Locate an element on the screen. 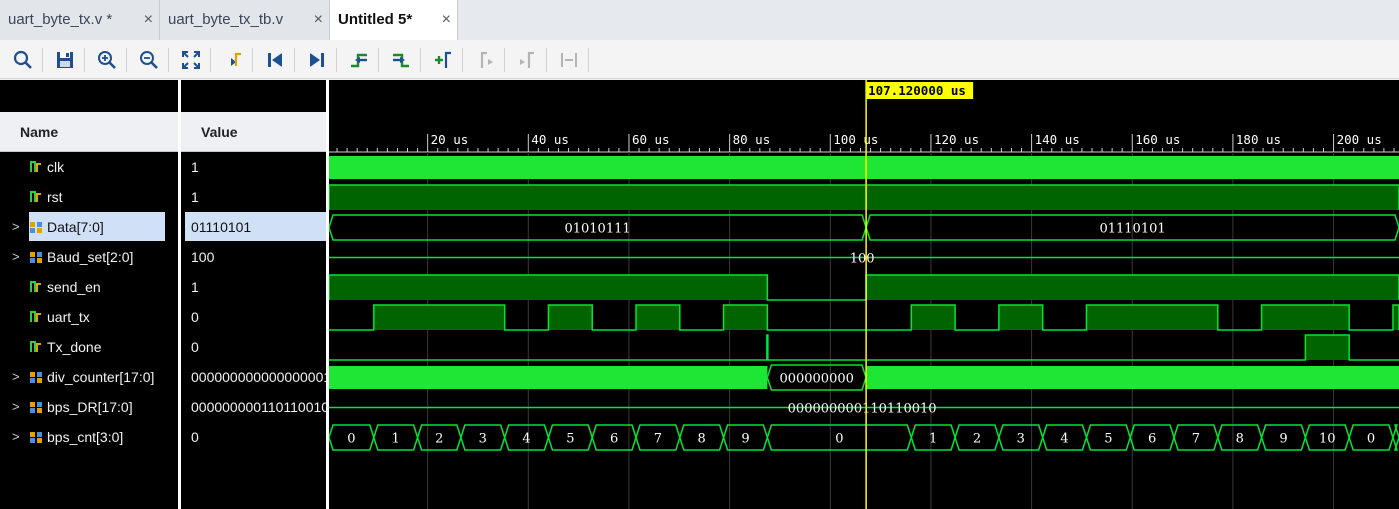 The image size is (1399, 509). signal-row-div-counter: > div_counter[17:0] is located at coordinates (89, 377).